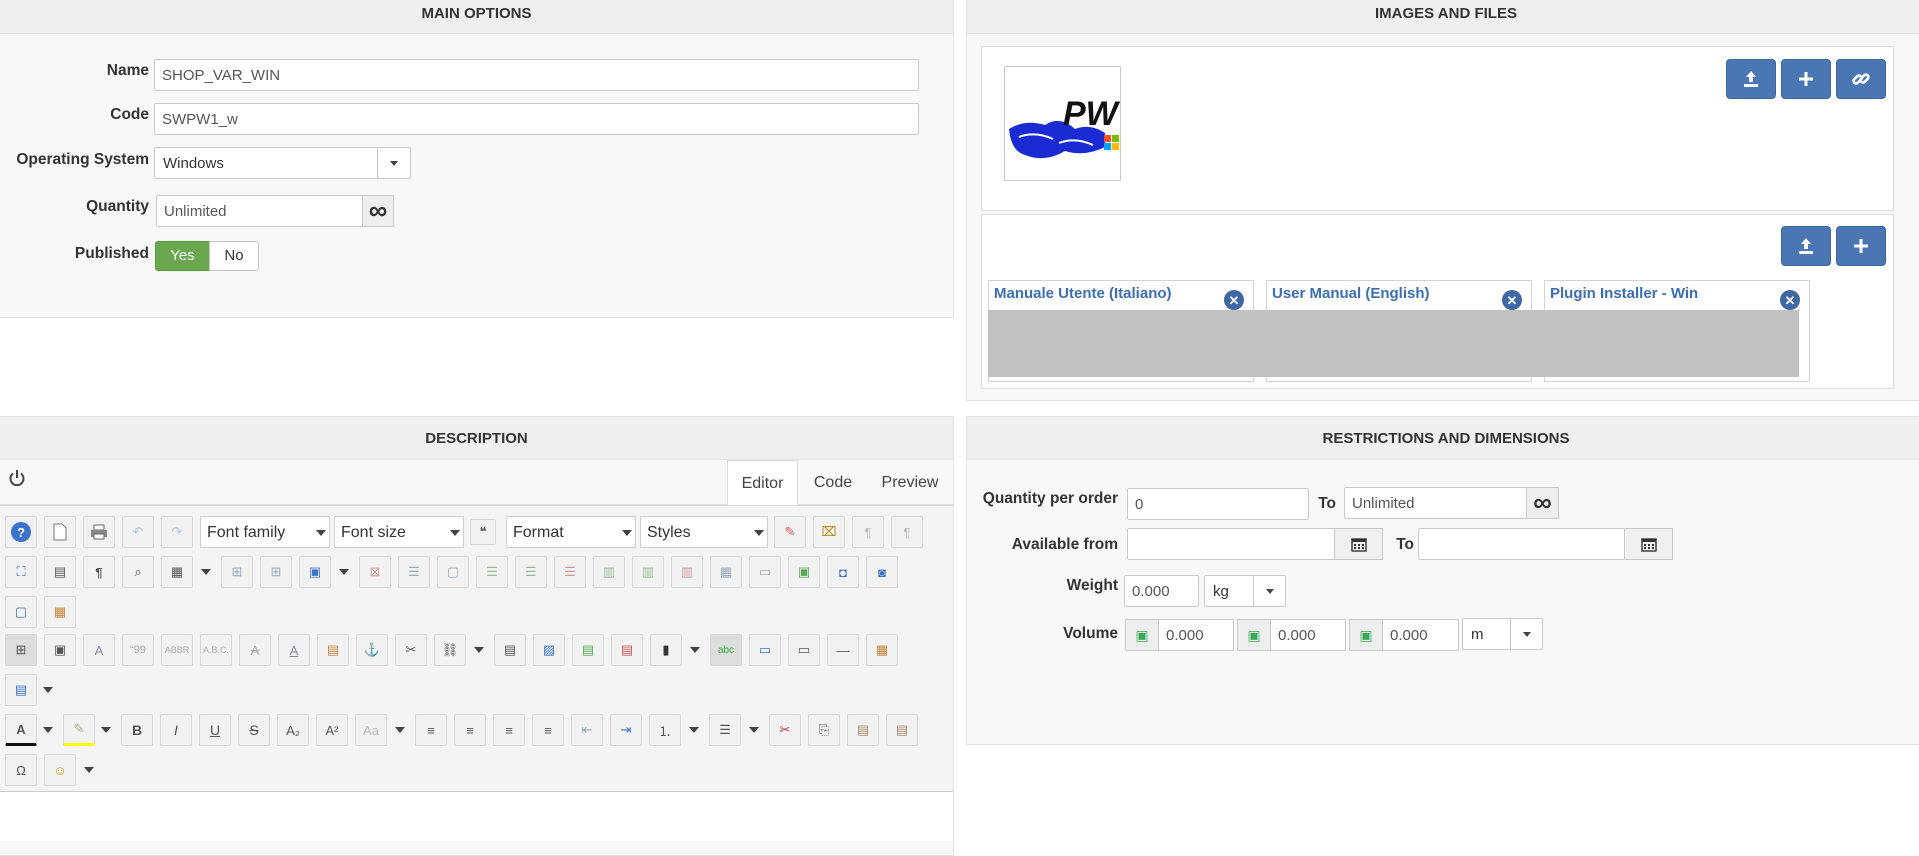 The image size is (1919, 856). Describe the element at coordinates (1521, 544) in the screenshot. I see `available-to-field` at that location.